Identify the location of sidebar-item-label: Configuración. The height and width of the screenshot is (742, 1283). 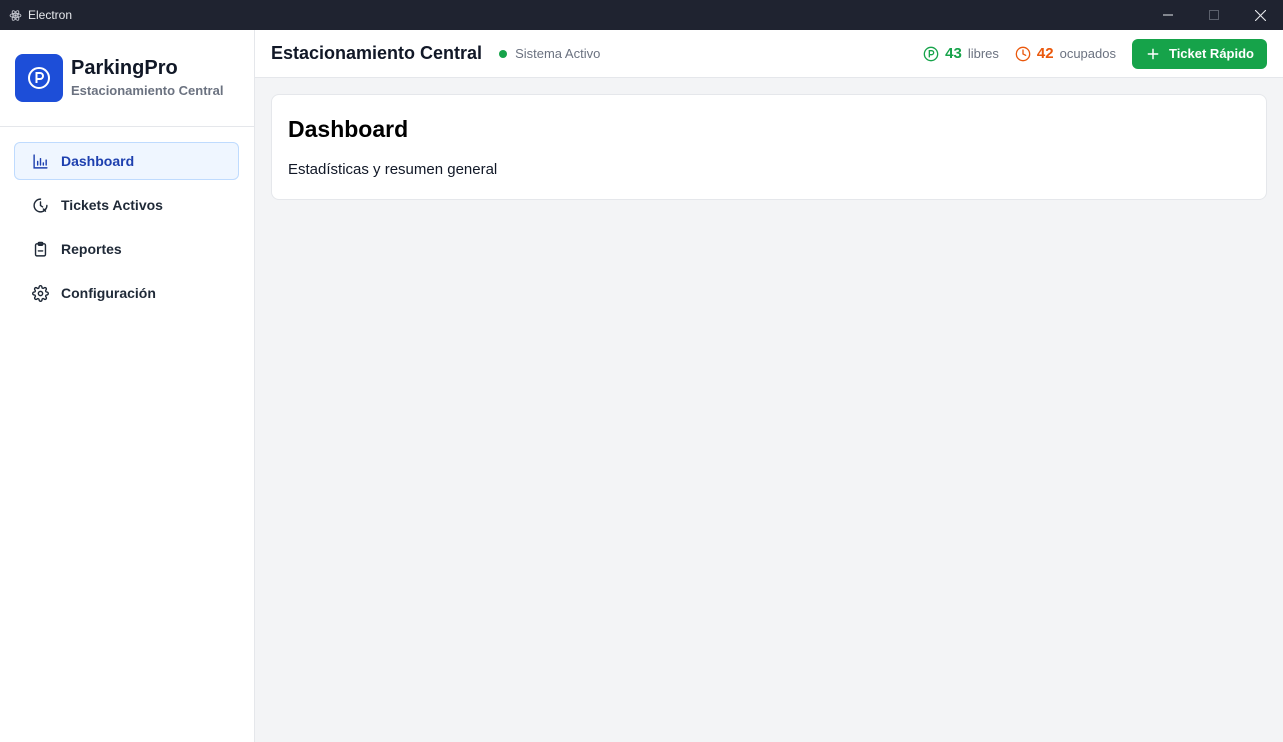
(108, 293).